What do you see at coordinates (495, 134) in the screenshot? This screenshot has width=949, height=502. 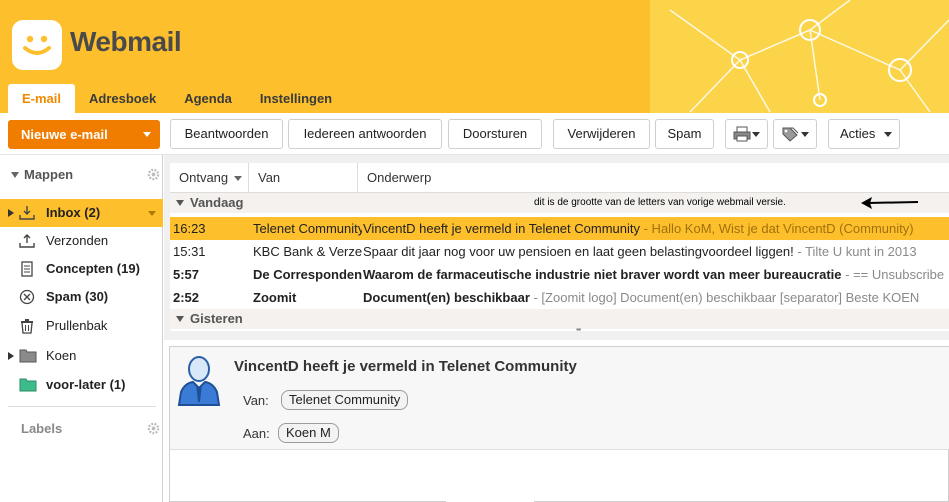 I see `forward-button: Doorsturen` at bounding box center [495, 134].